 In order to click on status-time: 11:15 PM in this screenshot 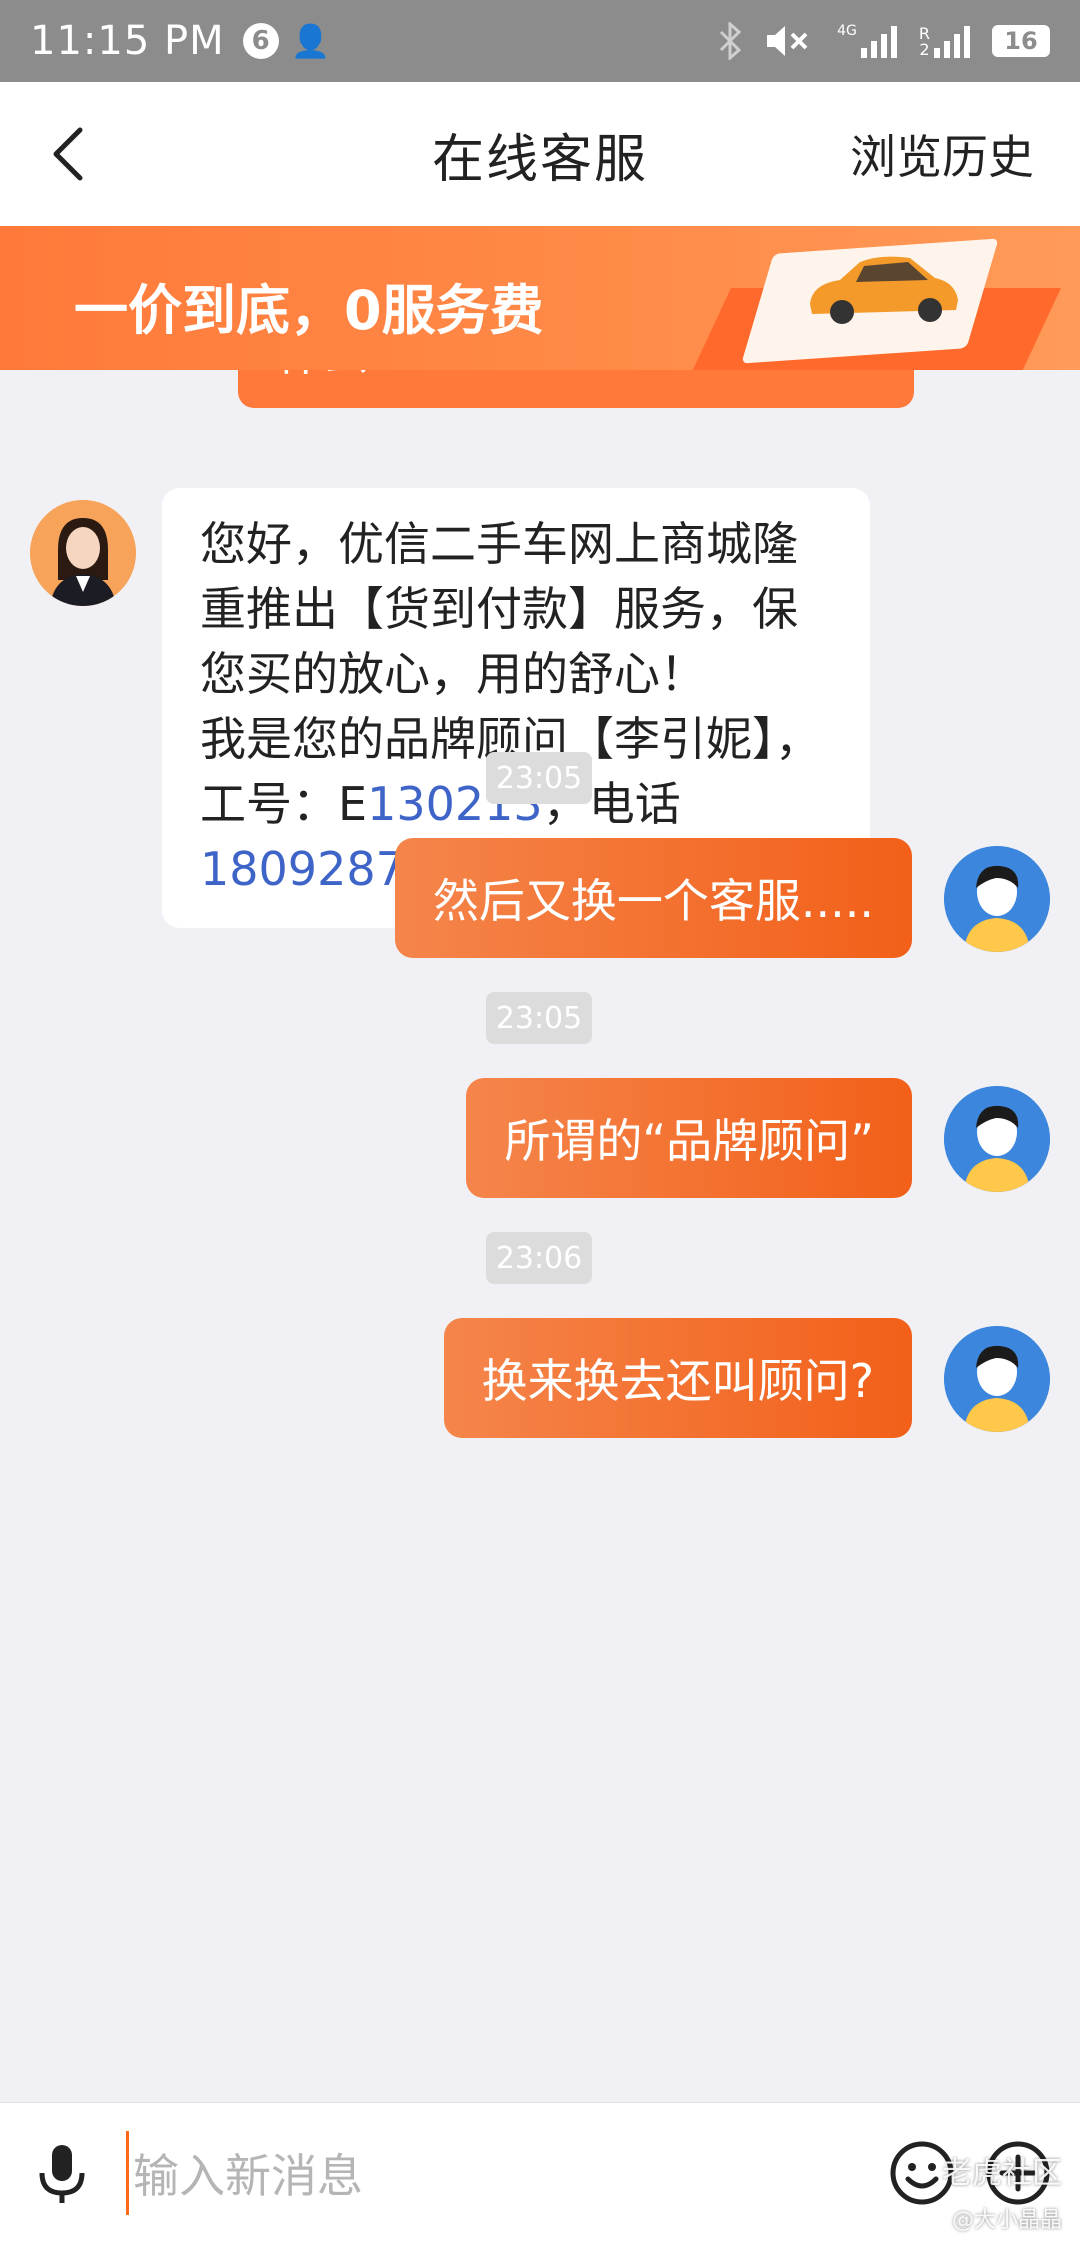, I will do `click(127, 41)`.